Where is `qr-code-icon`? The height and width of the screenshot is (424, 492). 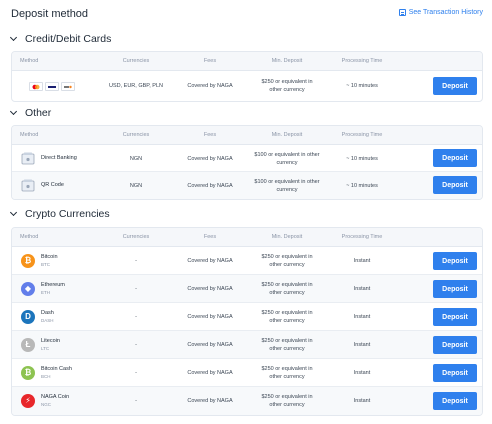 qr-code-icon is located at coordinates (28, 185).